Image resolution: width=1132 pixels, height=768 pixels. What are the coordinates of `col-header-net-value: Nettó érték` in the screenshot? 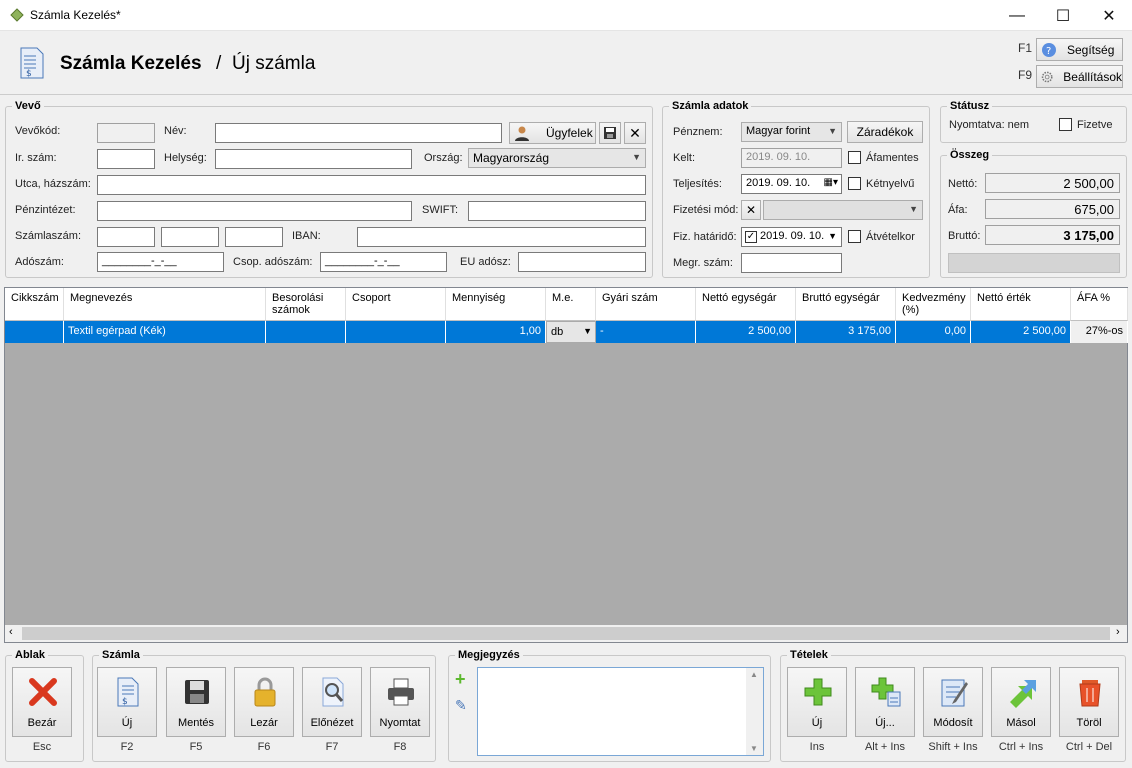 It's located at (1021, 304).